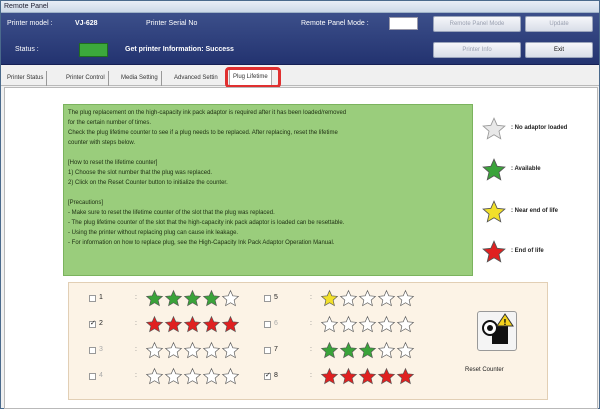 The image size is (600, 409). Describe the element at coordinates (27, 49) in the screenshot. I see `status-label: Status :` at that location.